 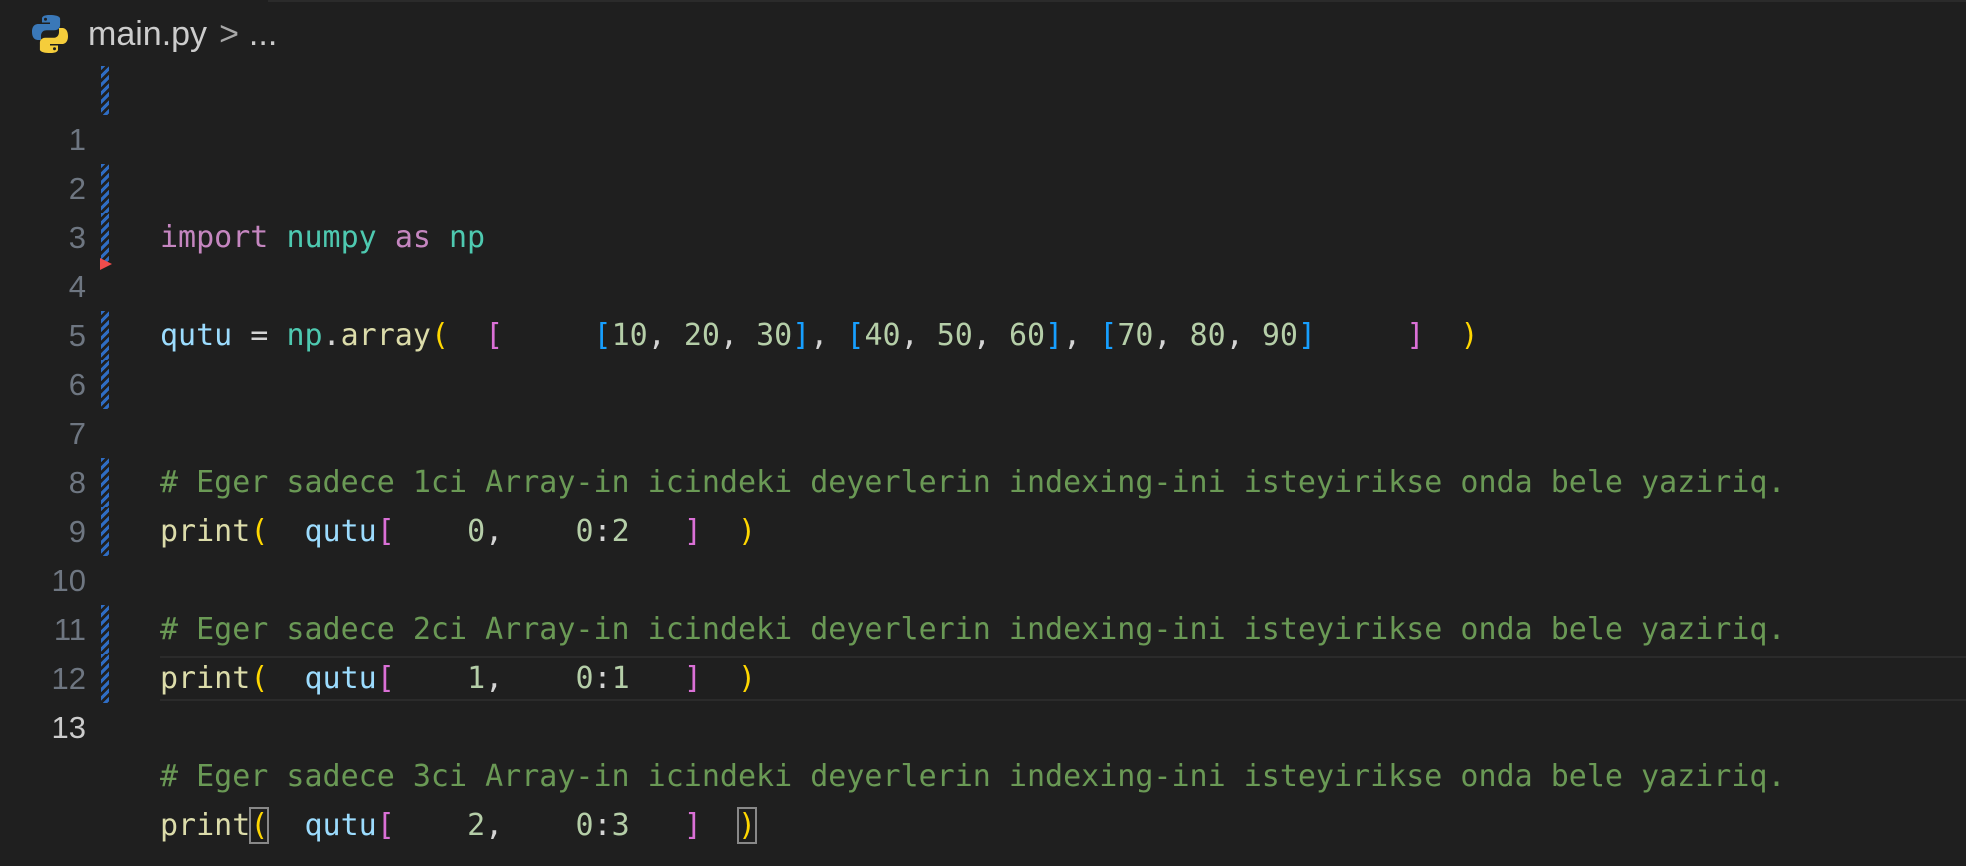 I want to click on number: 0, so click(x=584, y=825).